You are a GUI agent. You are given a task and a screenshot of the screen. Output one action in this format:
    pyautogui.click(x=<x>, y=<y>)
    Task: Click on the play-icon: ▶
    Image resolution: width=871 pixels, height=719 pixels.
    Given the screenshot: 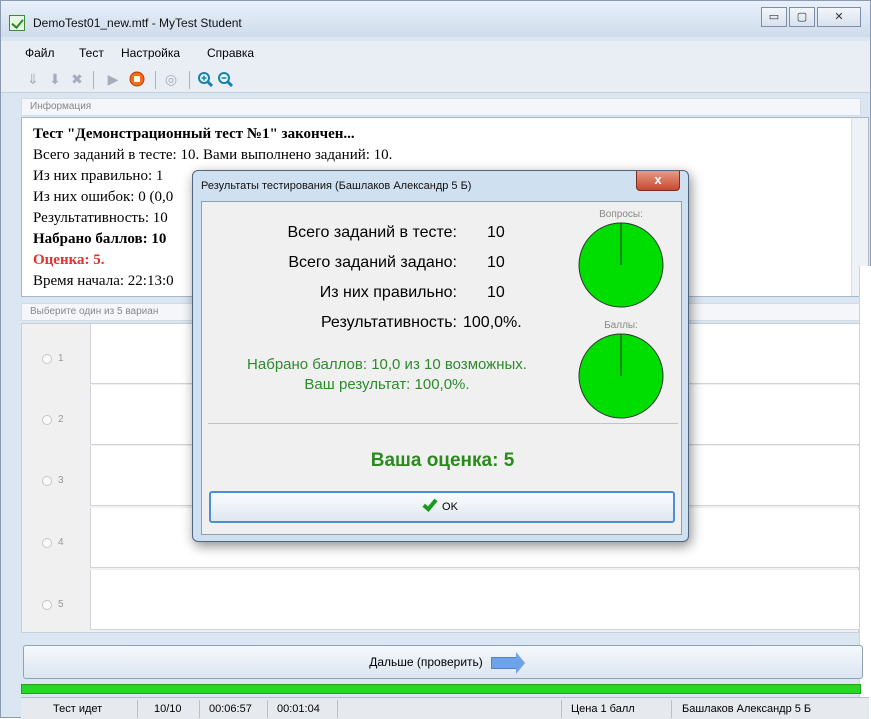 What is the action you would take?
    pyautogui.click(x=113, y=79)
    